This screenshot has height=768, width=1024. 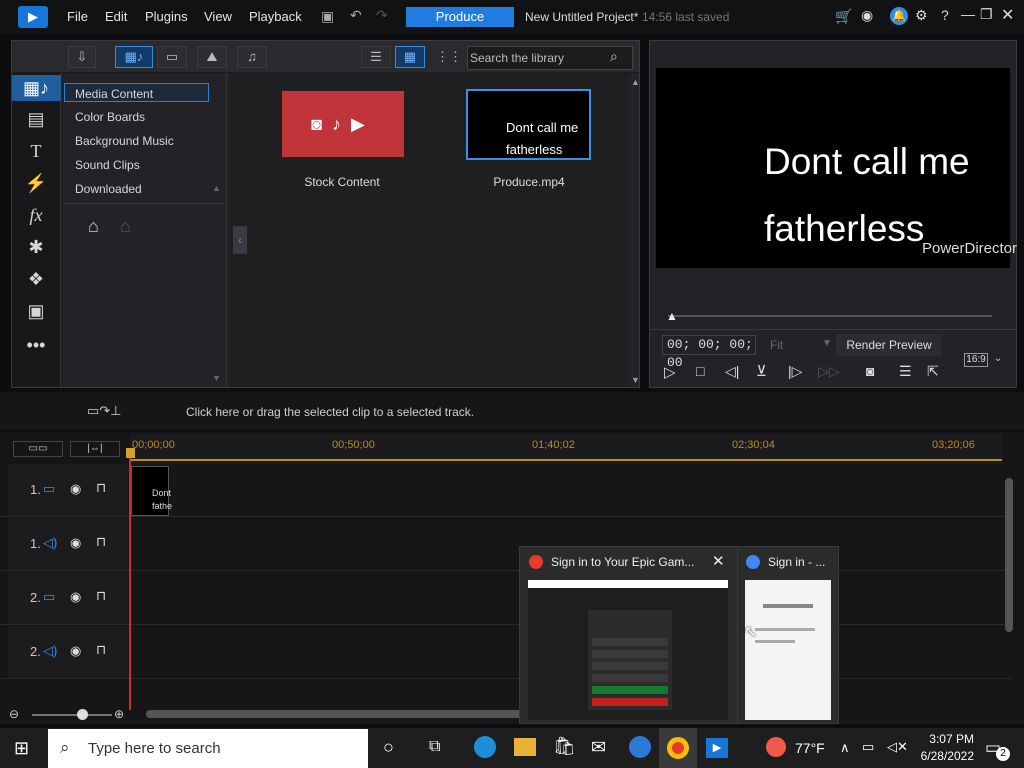 I want to click on account-icon: ◉, so click(x=867, y=15).